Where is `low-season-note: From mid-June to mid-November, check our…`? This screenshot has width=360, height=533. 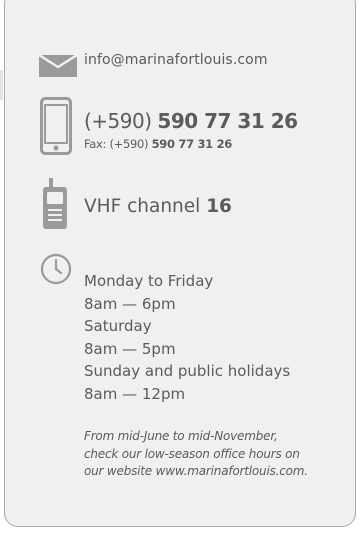
low-season-note: From mid-June to mid-November, check our… is located at coordinates (218, 454).